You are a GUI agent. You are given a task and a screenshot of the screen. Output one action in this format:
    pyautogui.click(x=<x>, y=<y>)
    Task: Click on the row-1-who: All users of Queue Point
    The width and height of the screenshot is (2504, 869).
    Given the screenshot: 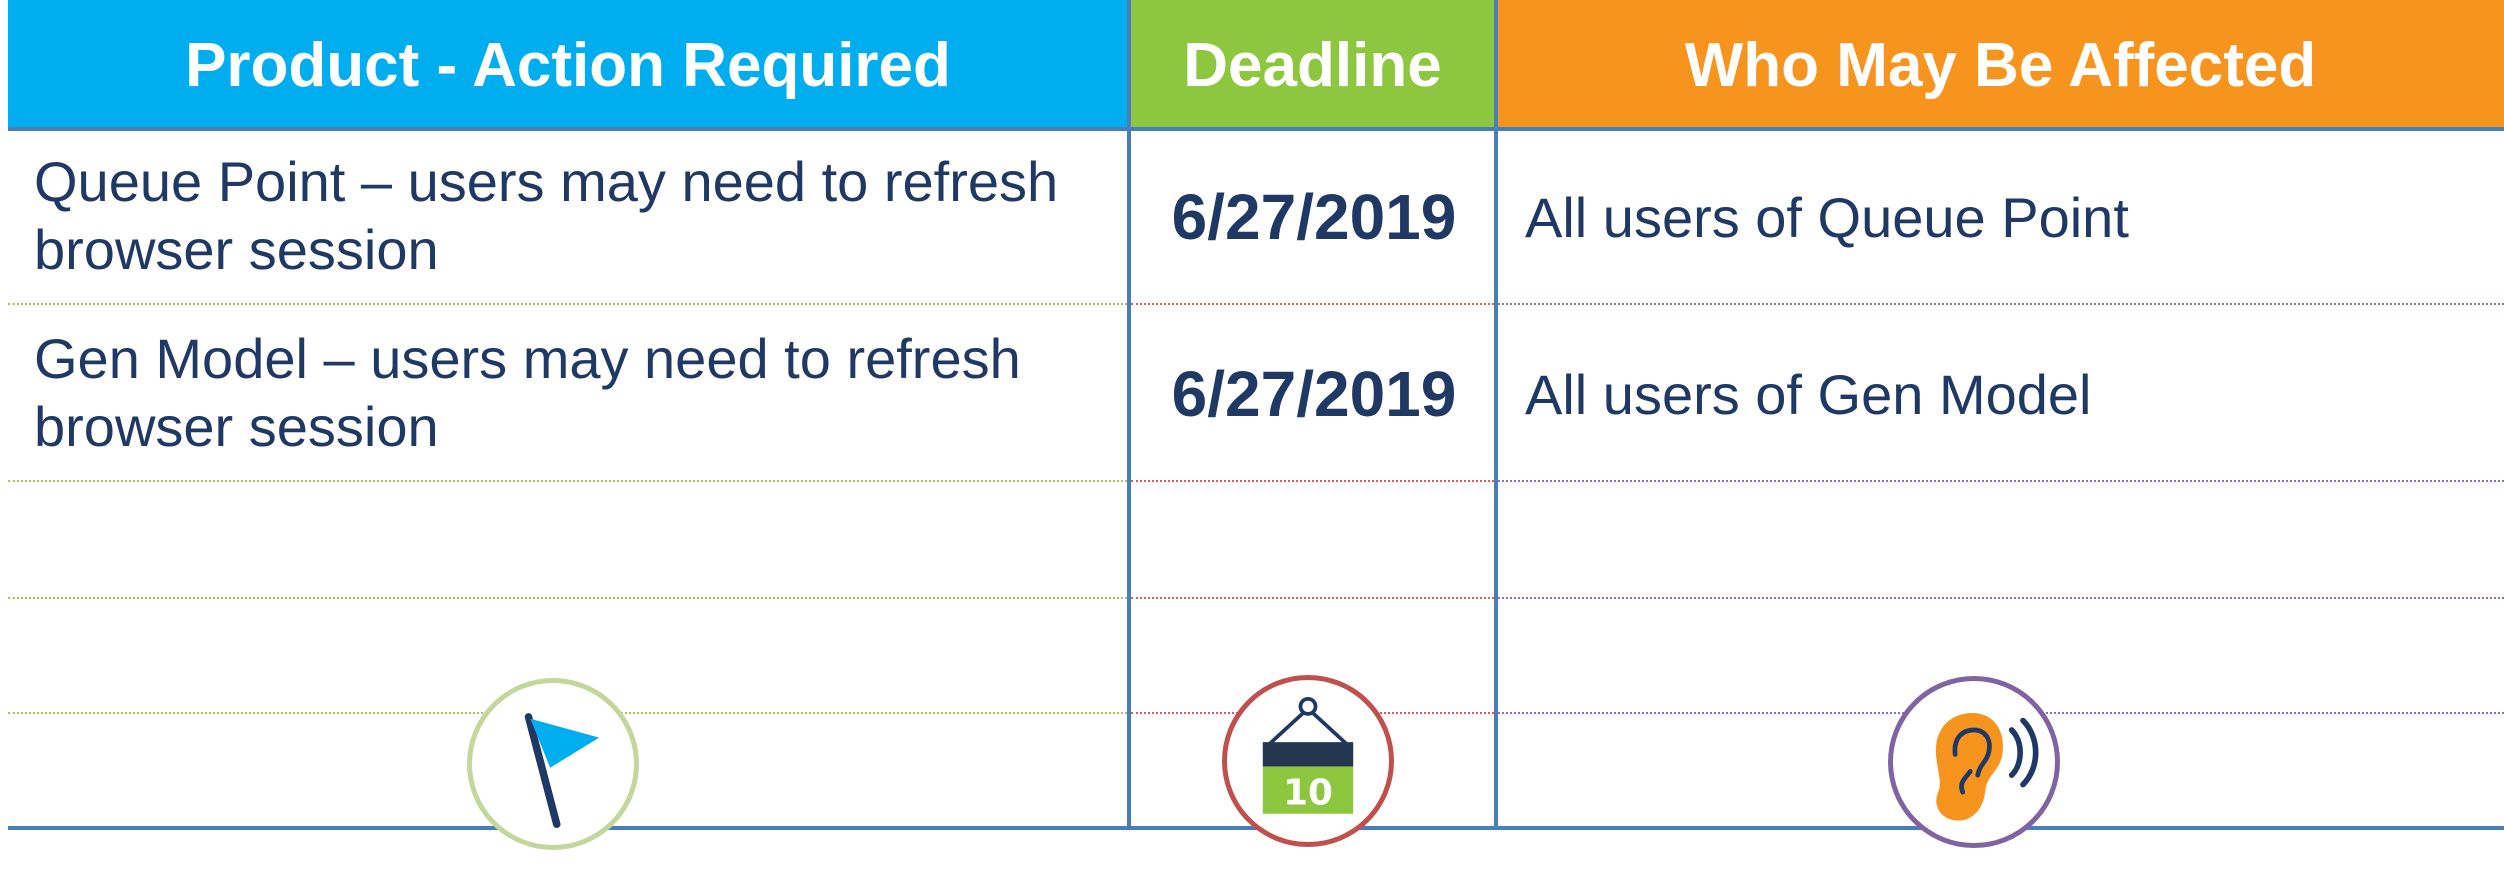 What is the action you would take?
    pyautogui.click(x=1827, y=217)
    